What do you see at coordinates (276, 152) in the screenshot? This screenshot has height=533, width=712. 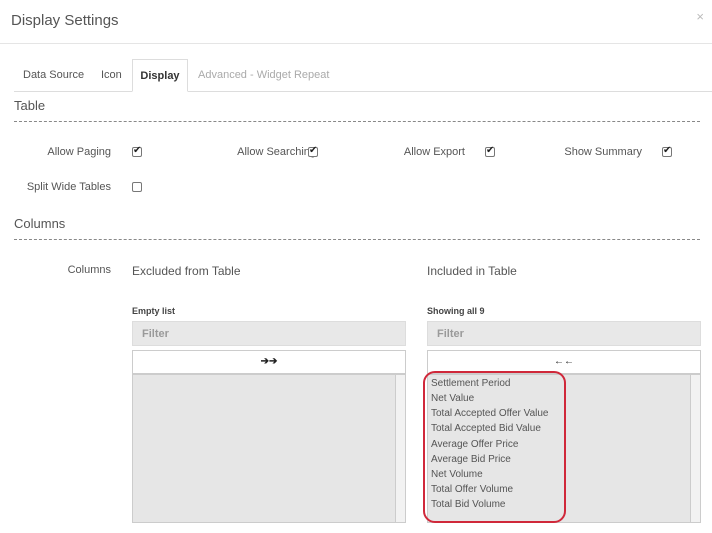 I see `allow-searching-label: Allow Searching` at bounding box center [276, 152].